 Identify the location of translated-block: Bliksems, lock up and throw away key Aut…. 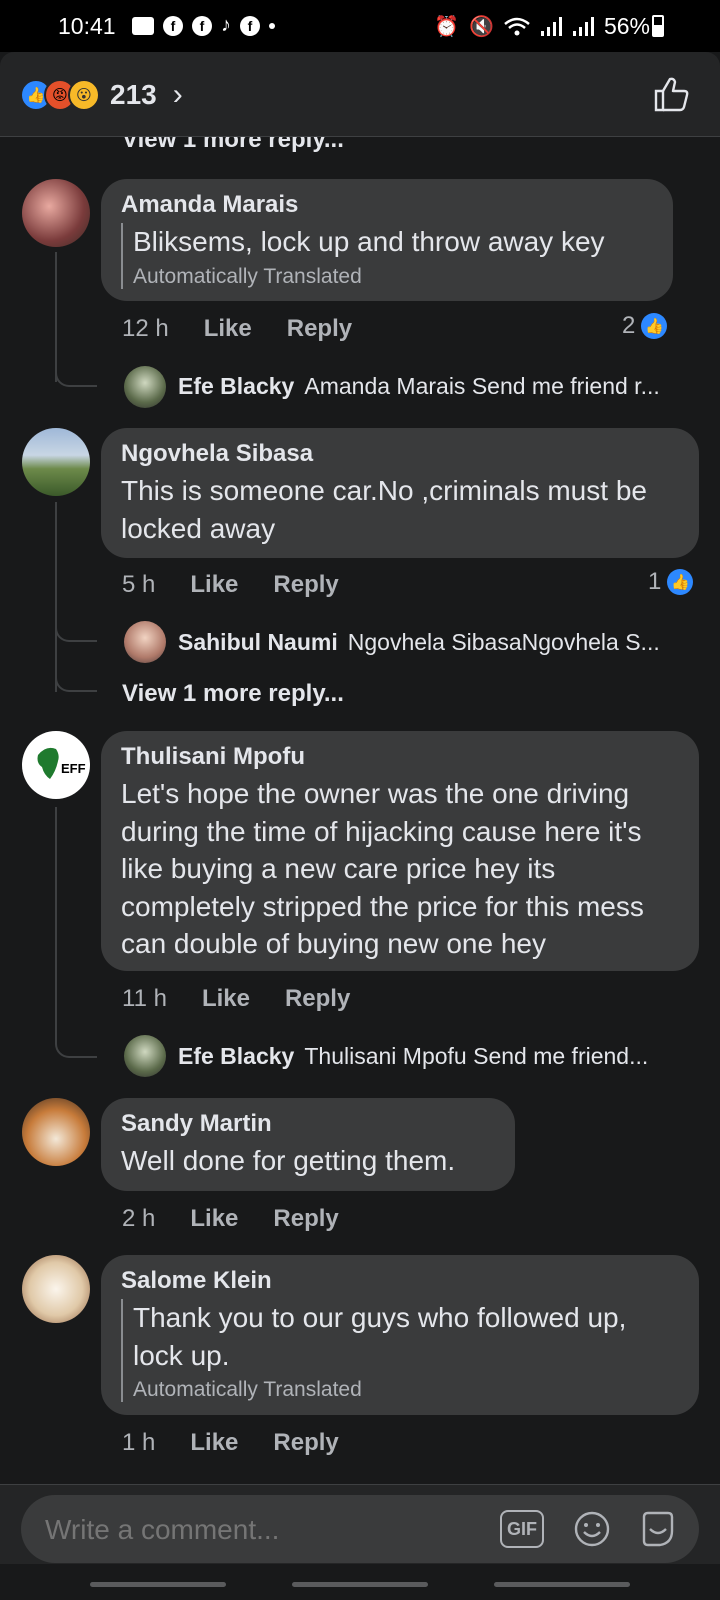
(387, 256).